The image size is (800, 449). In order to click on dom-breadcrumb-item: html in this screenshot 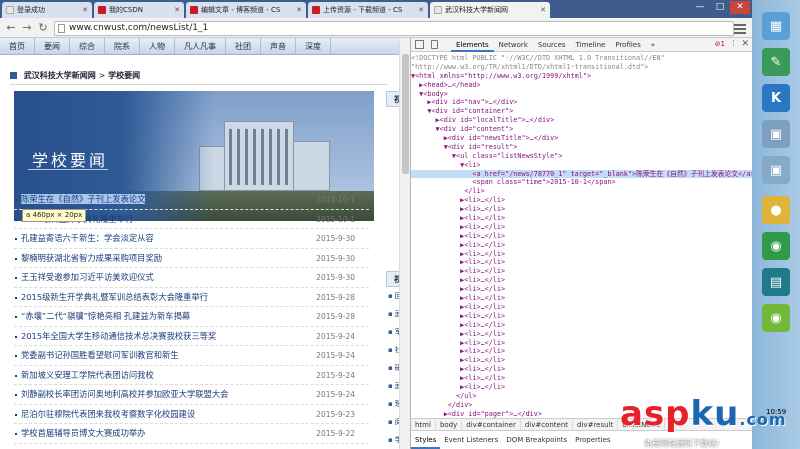, I will do `click(423, 424)`.